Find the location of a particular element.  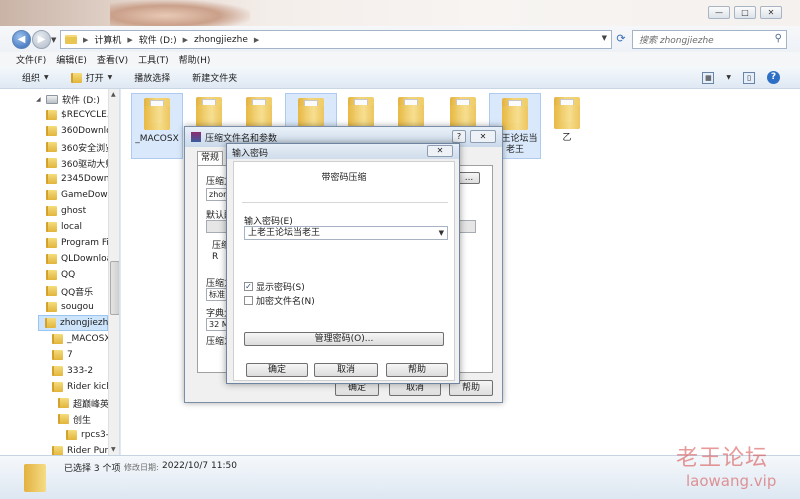

view-controls: ▦ ▼ ▯ ? is located at coordinates (741, 77).